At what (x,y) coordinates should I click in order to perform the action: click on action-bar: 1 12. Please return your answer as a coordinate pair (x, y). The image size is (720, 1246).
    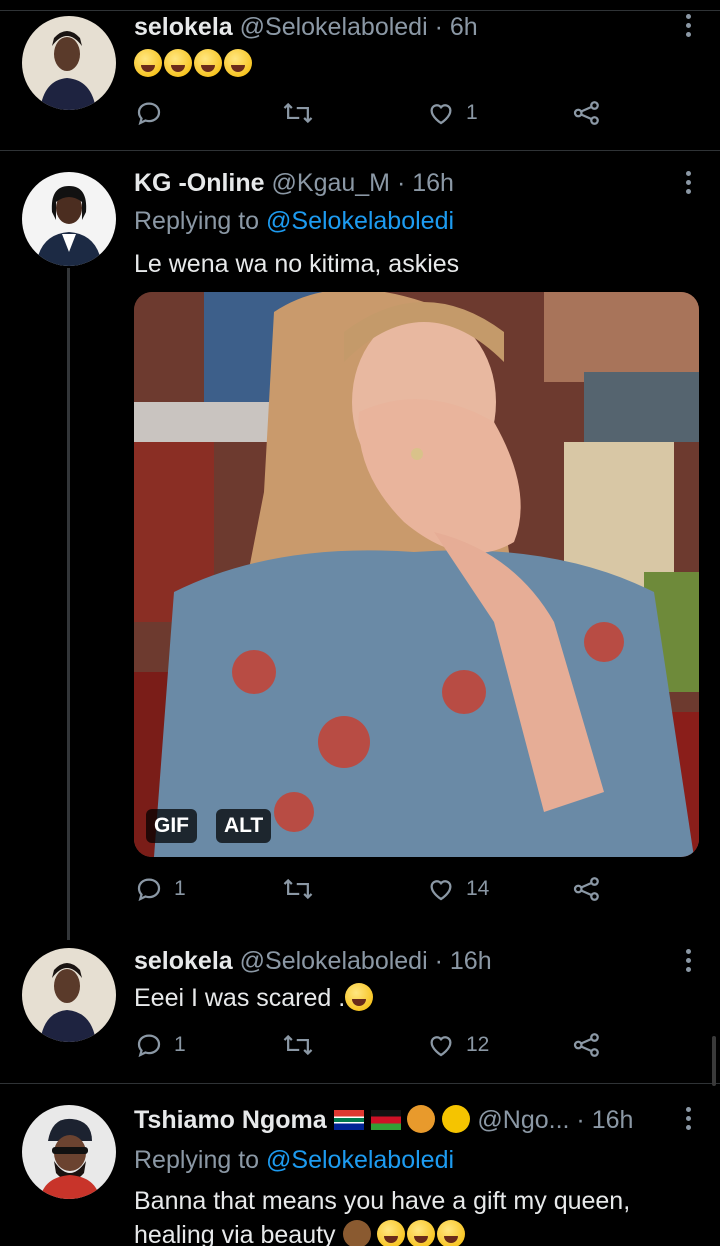
    Looking at the image, I should click on (374, 1048).